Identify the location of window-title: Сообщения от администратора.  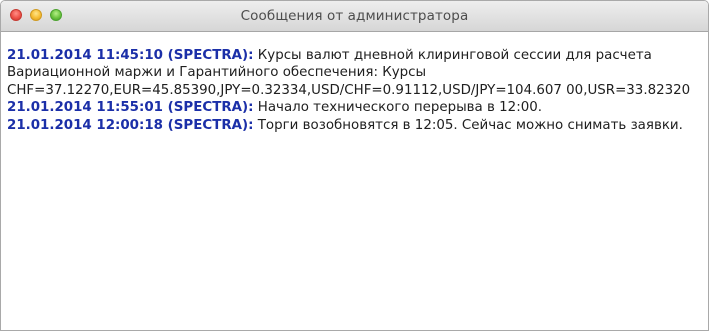
(354, 16).